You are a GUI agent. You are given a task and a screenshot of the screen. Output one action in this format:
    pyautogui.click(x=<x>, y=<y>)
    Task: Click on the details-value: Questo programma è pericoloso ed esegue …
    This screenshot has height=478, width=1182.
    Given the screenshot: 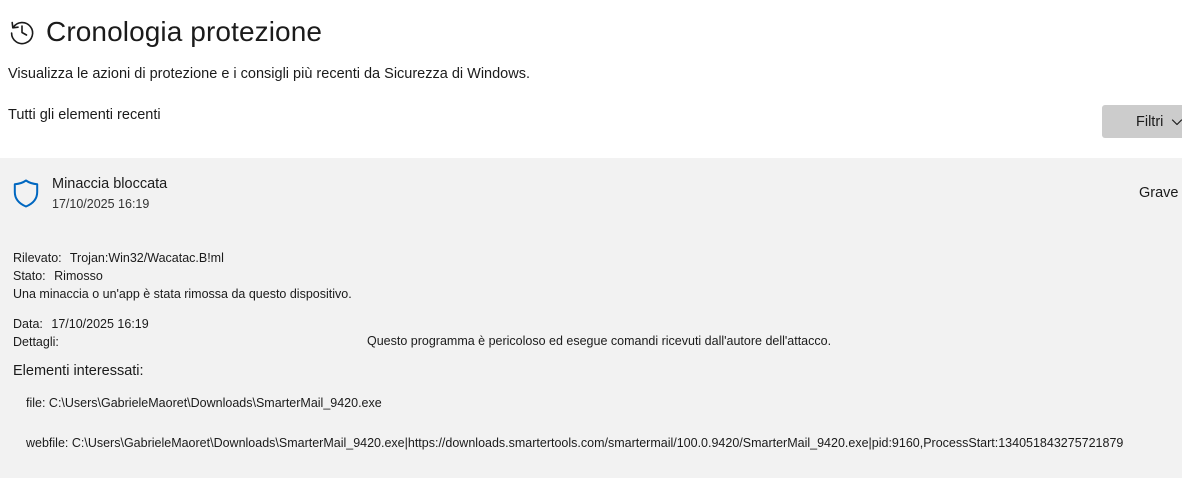 What is the action you would take?
    pyautogui.click(x=599, y=341)
    